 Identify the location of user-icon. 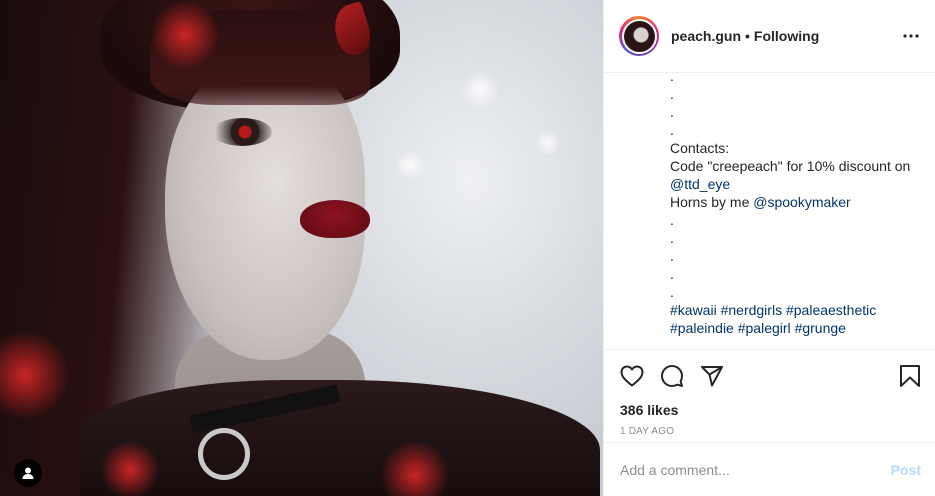
(28, 473).